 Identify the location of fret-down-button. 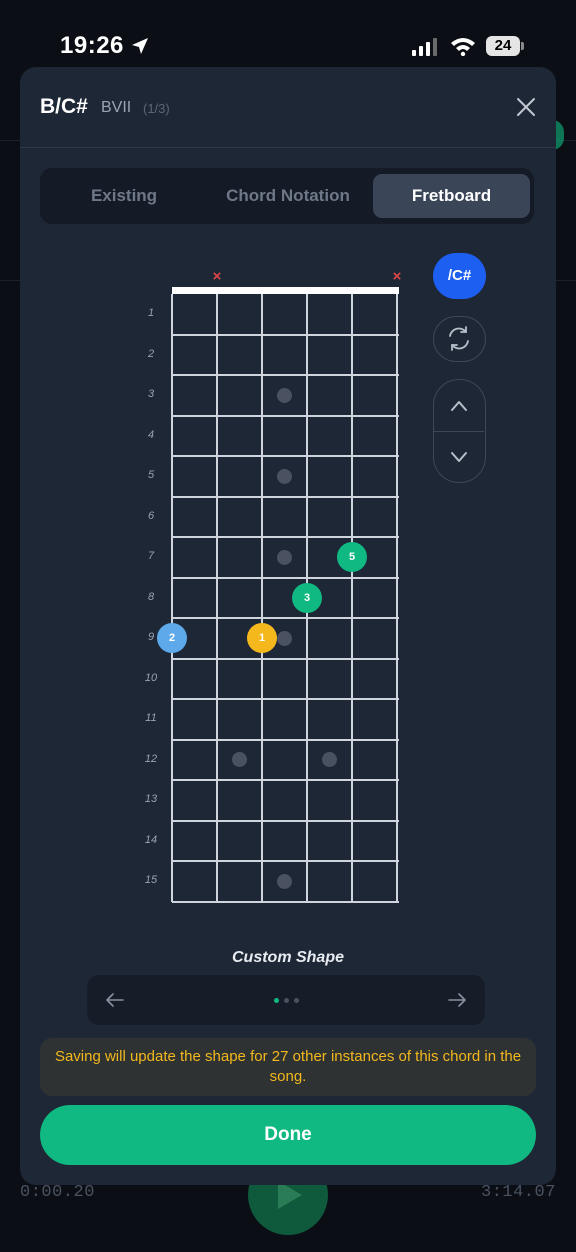
(459, 456).